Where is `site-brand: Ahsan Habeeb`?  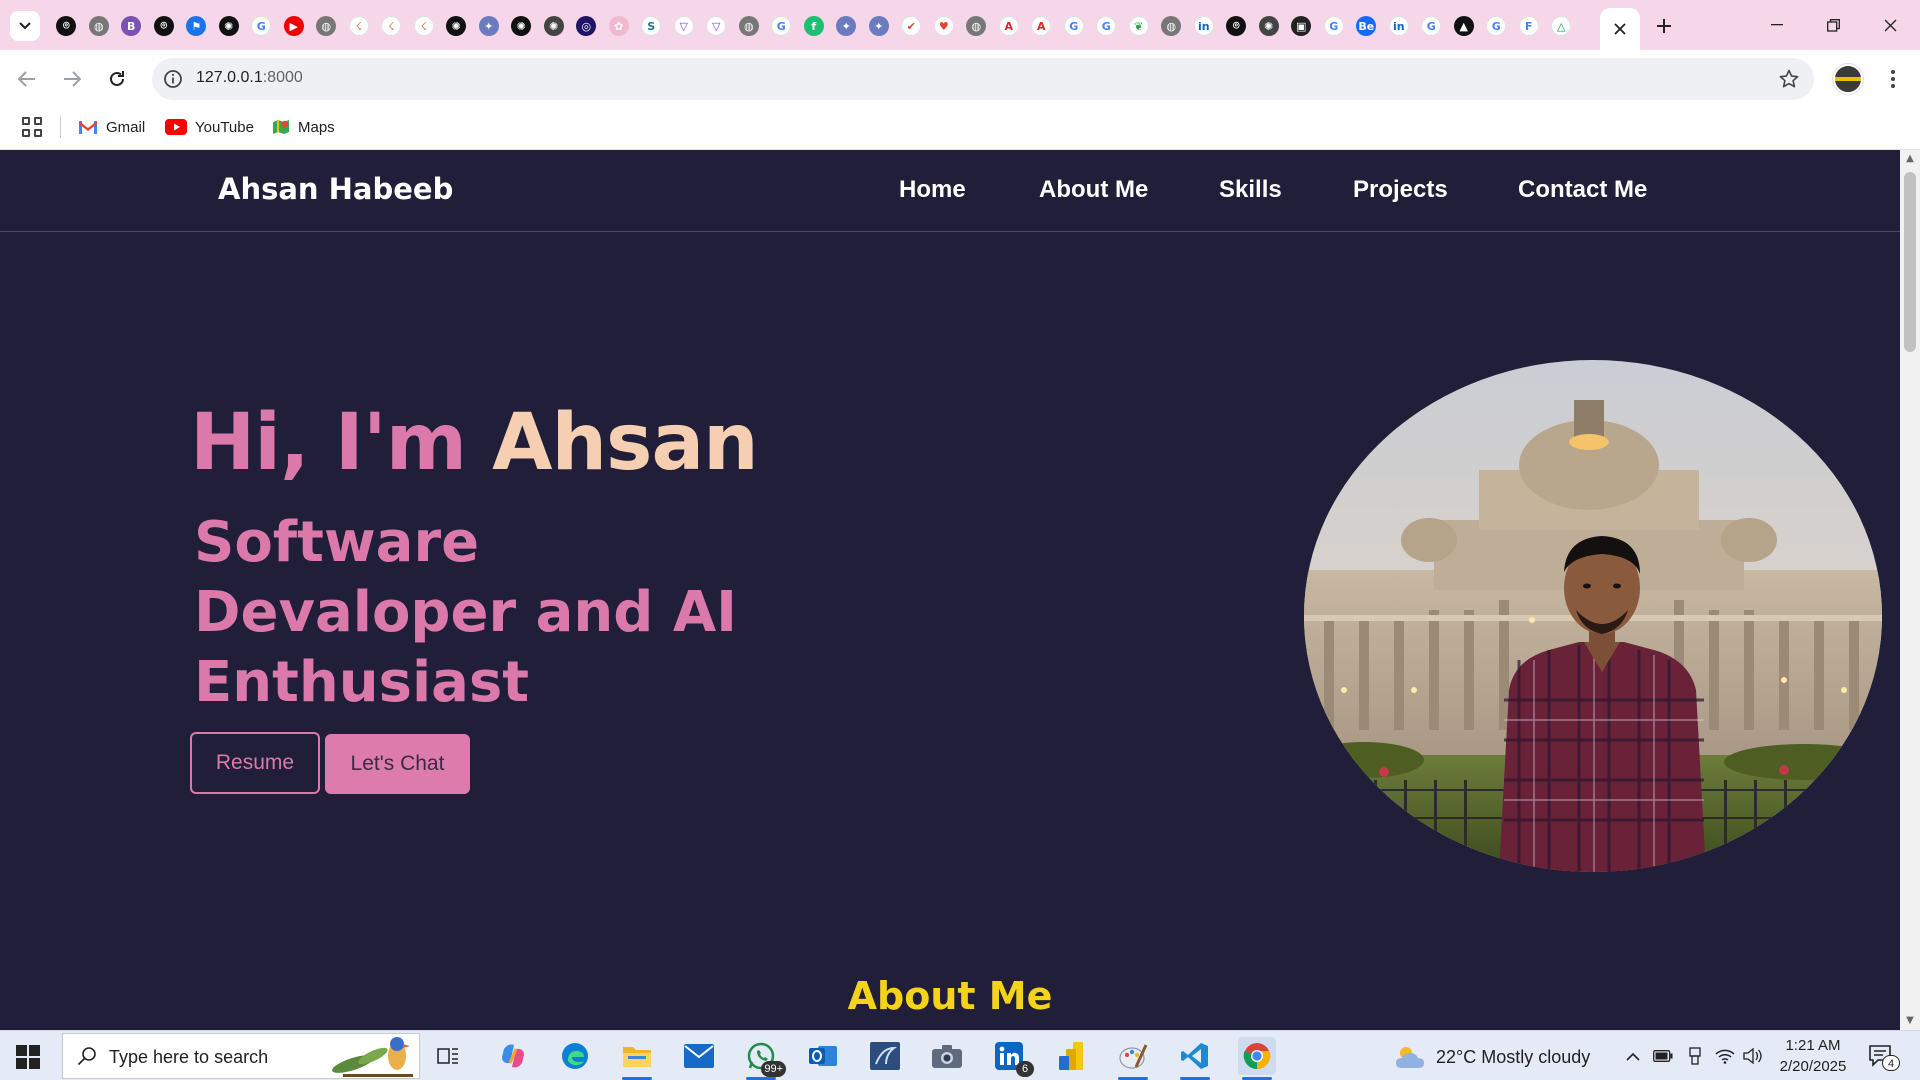 site-brand: Ahsan Habeeb is located at coordinates (335, 189).